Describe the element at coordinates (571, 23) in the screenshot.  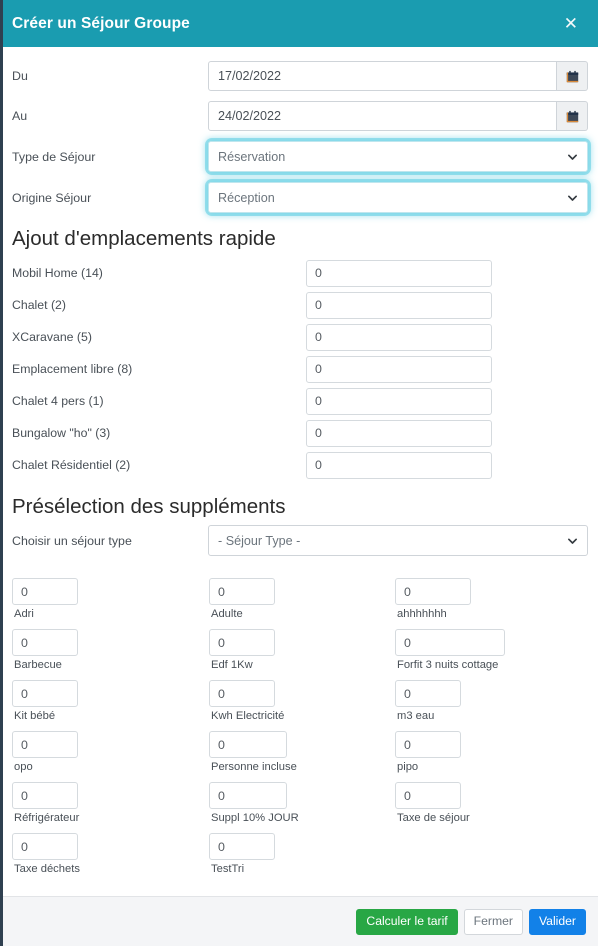
I see `close-icon: ✕` at that location.